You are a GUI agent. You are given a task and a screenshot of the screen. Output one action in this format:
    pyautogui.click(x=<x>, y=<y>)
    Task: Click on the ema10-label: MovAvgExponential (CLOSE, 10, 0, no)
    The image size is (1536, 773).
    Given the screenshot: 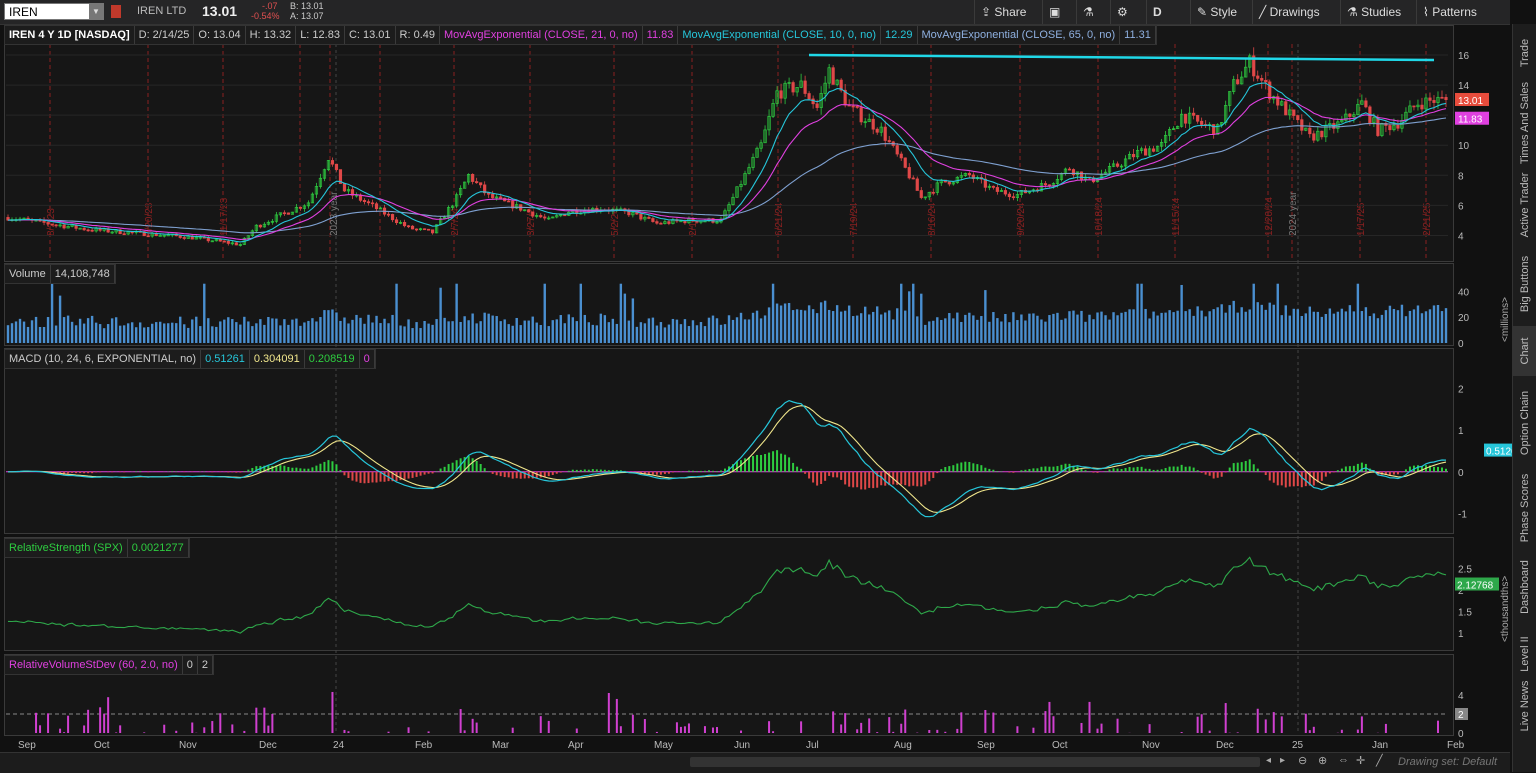 What is the action you would take?
    pyautogui.click(x=779, y=35)
    